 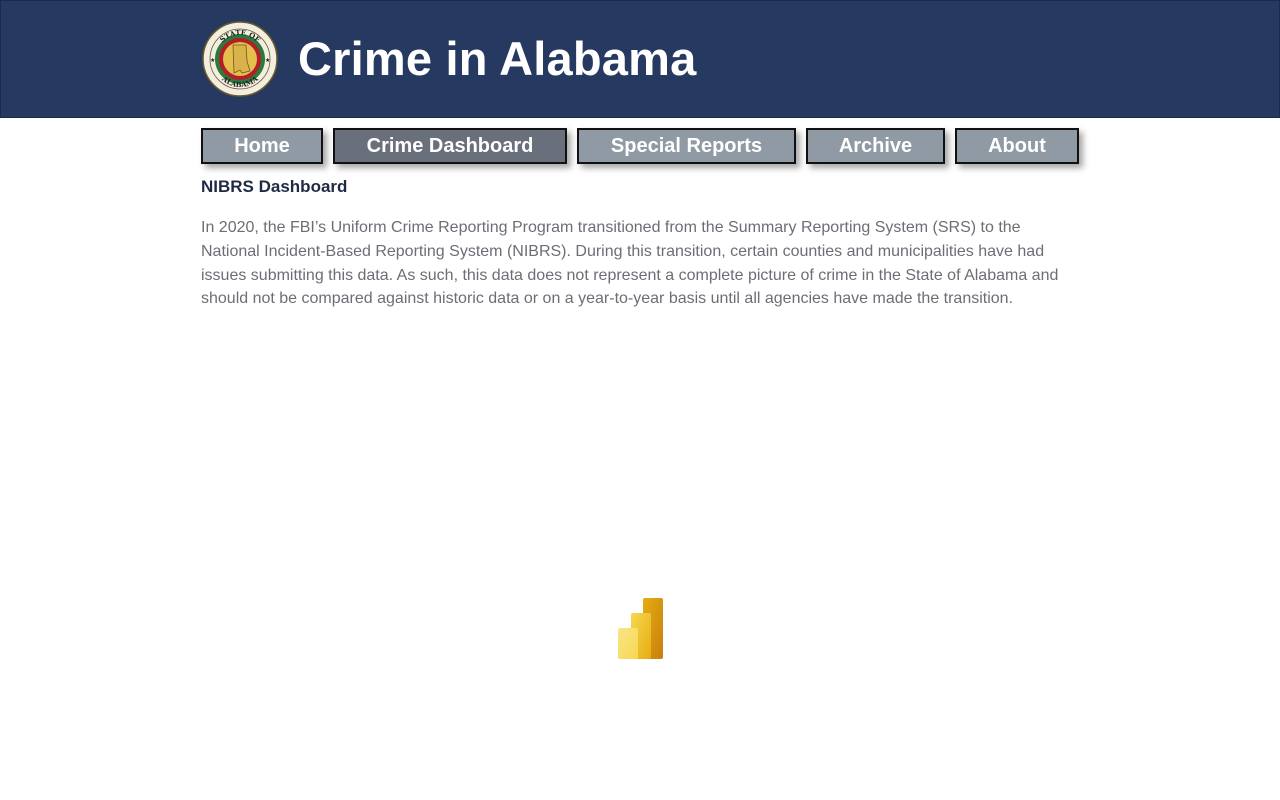 What do you see at coordinates (641, 629) in the screenshot?
I see `power-bi-logo-icon` at bounding box center [641, 629].